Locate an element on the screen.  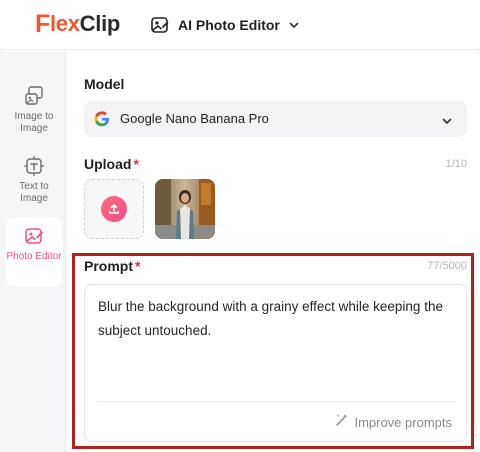
upload-button is located at coordinates (114, 209).